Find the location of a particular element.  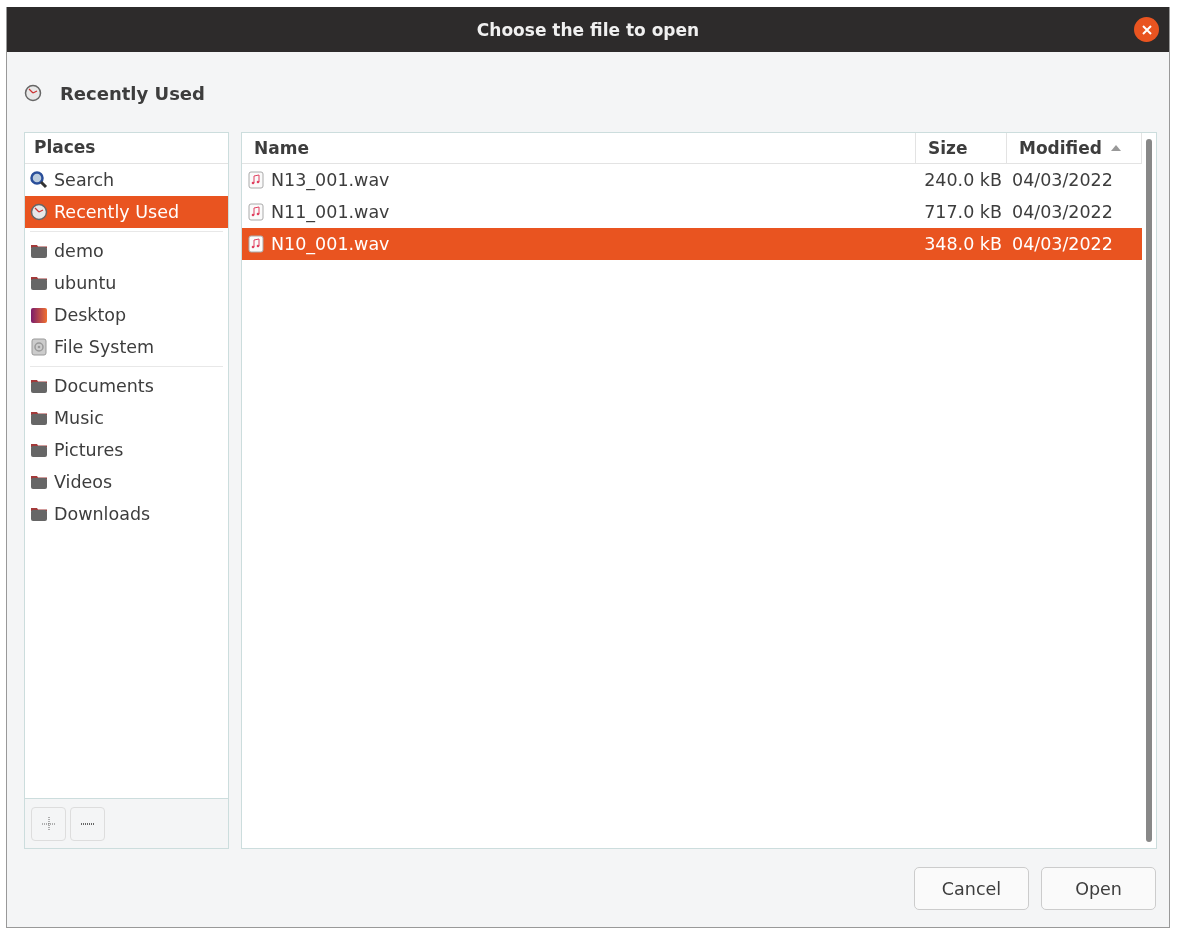

place-label: ubuntu is located at coordinates (85, 283).